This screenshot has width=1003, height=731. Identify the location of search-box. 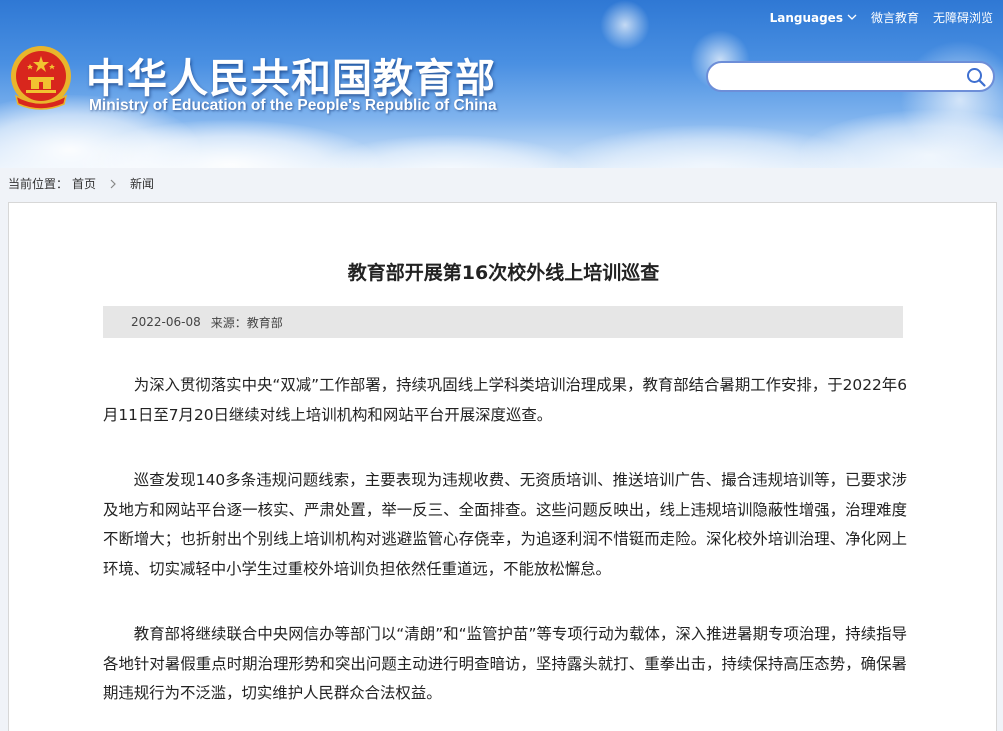
(850, 76).